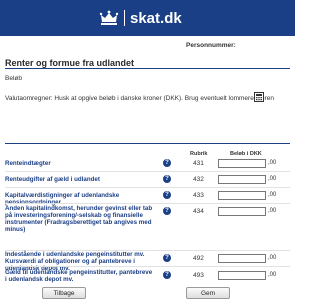  I want to click on back-button: Tilbage, so click(64, 293).